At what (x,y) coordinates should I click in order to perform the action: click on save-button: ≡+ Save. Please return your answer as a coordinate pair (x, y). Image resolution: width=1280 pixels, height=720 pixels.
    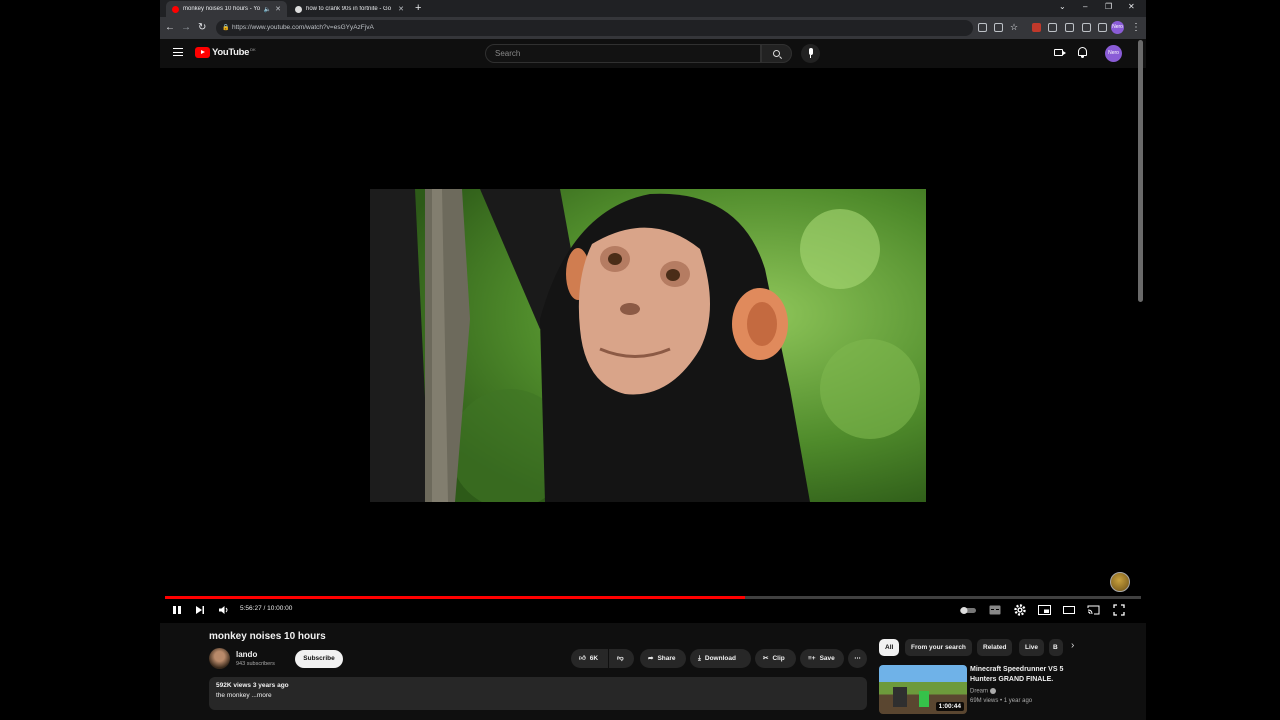
    Looking at the image, I should click on (822, 658).